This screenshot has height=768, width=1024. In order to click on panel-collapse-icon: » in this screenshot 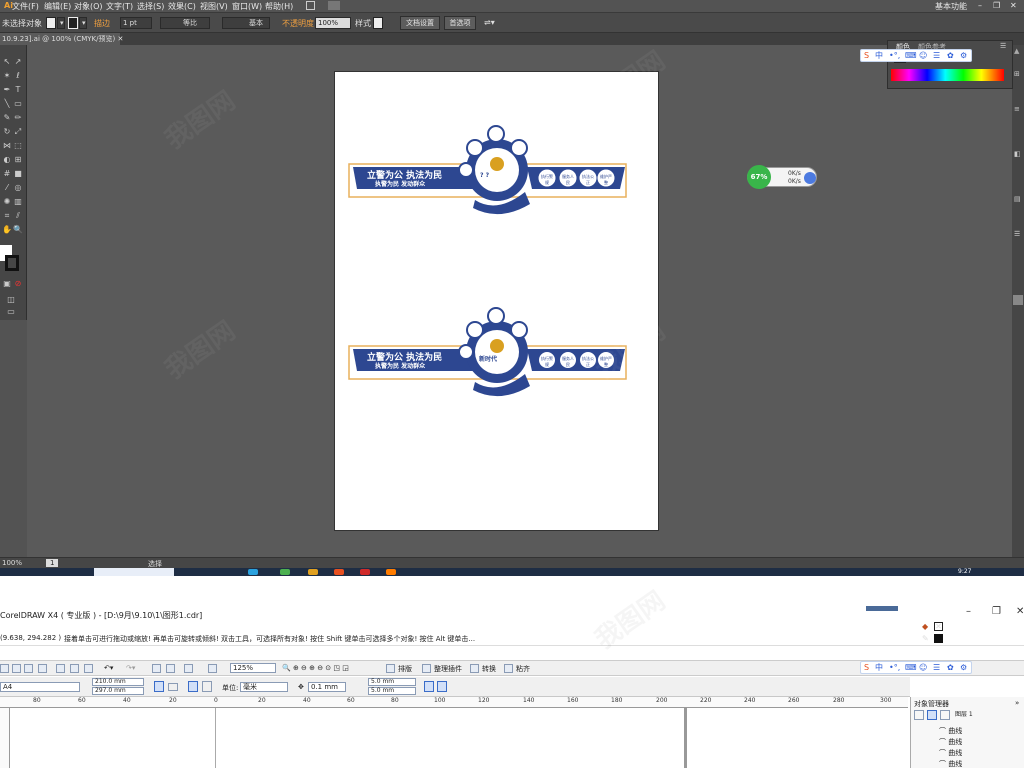, I will do `click(1017, 703)`.